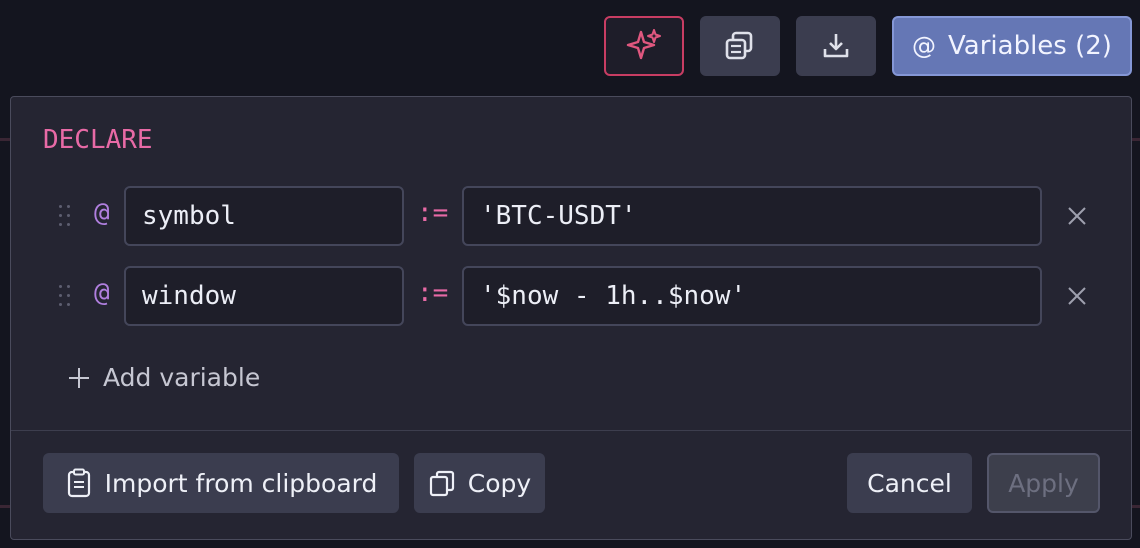 The width and height of the screenshot is (1140, 548). I want to click on at-icon: @, so click(924, 46).